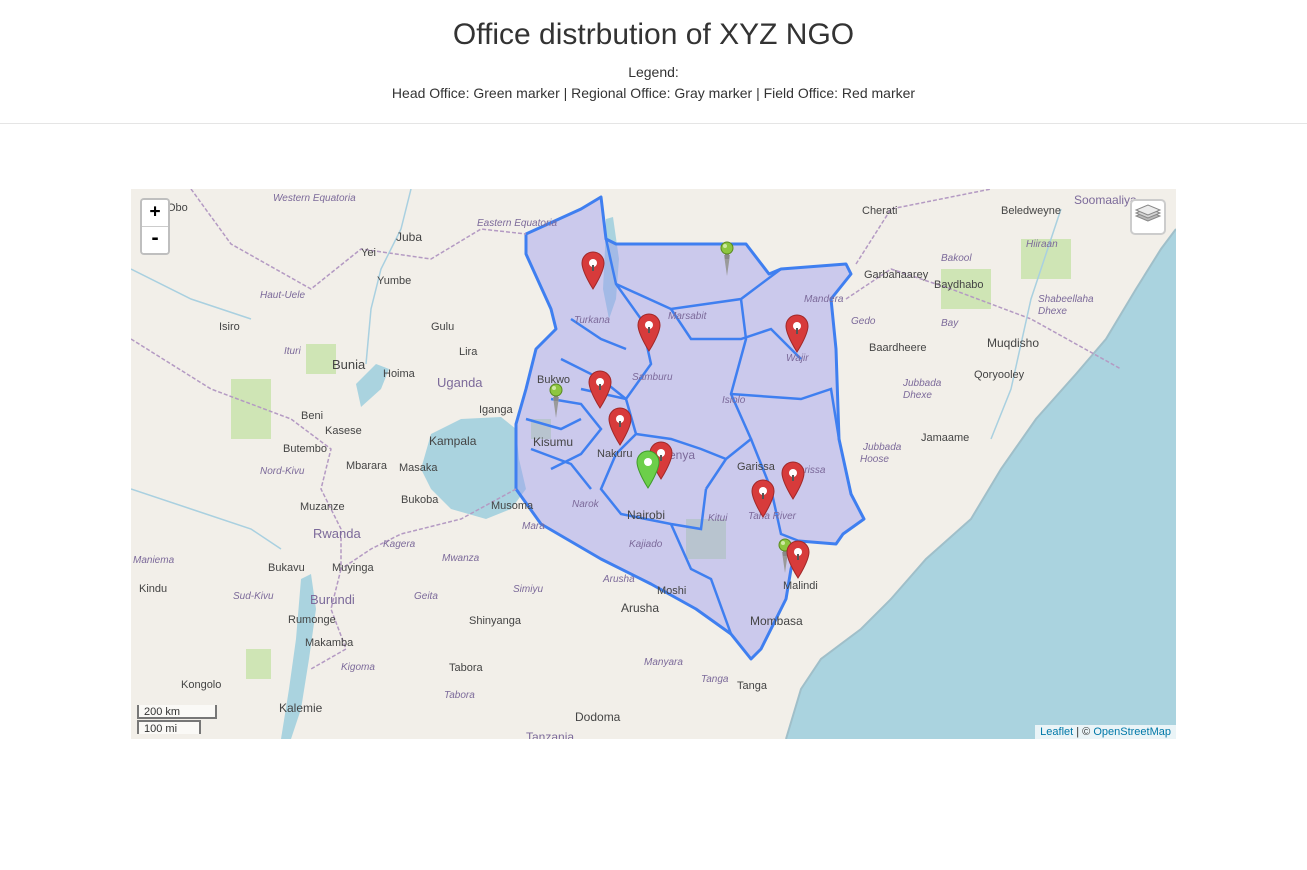 Image resolution: width=1307 pixels, height=870 pixels. I want to click on region-label: Gedo, so click(863, 321).